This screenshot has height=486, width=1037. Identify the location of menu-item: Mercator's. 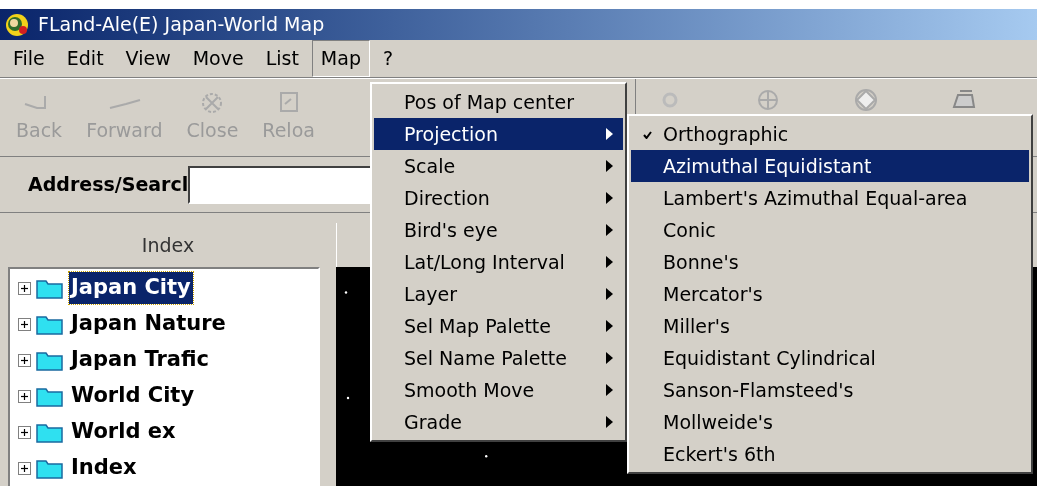
(830, 294).